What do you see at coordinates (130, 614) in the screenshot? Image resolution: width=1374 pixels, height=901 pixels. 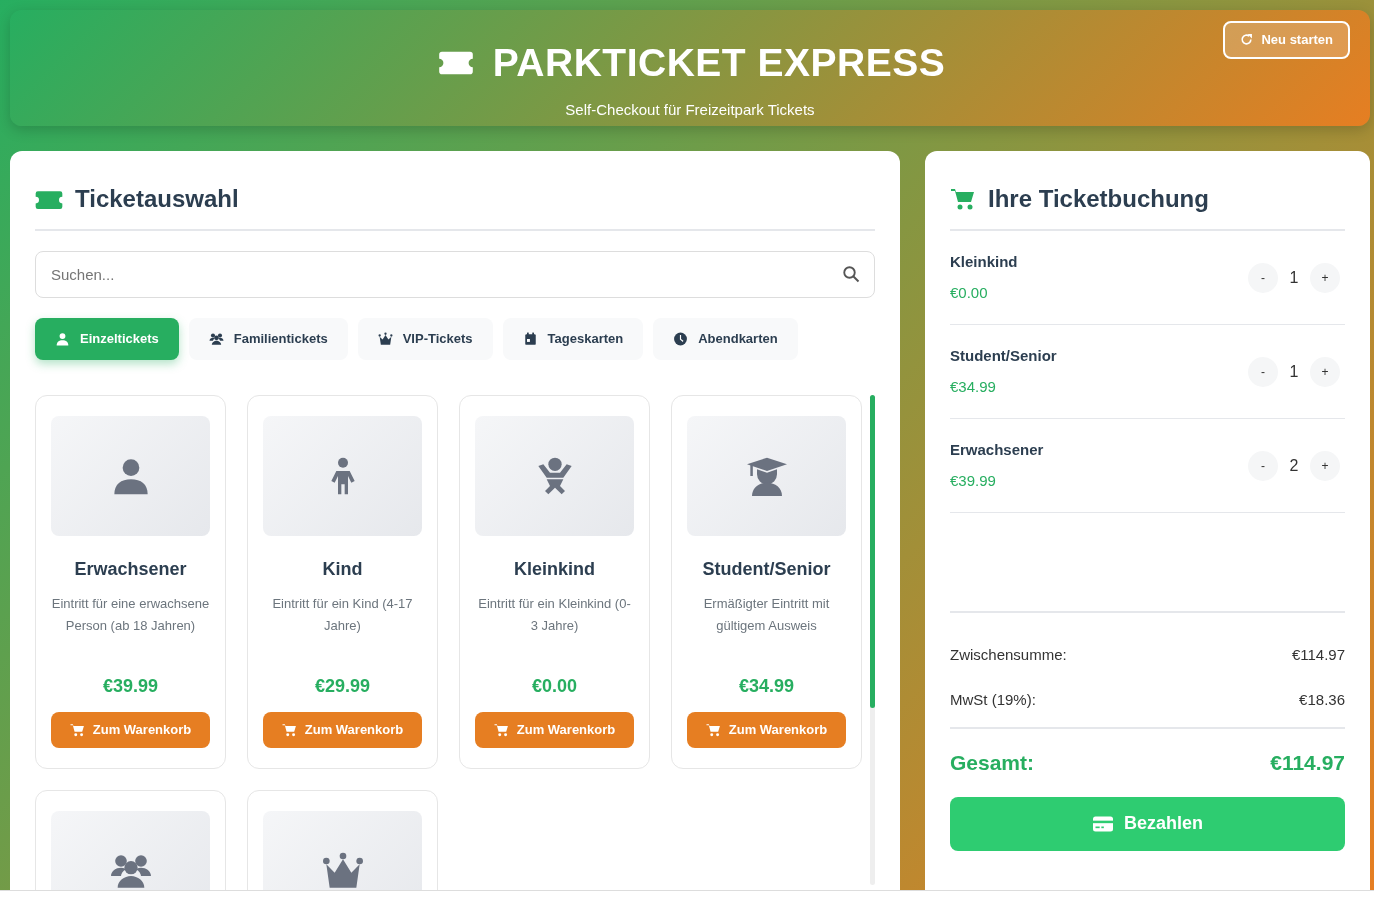 I see `ticket-description: Eintritt für eine erwachsene Person (ab 18 Jahren)` at bounding box center [130, 614].